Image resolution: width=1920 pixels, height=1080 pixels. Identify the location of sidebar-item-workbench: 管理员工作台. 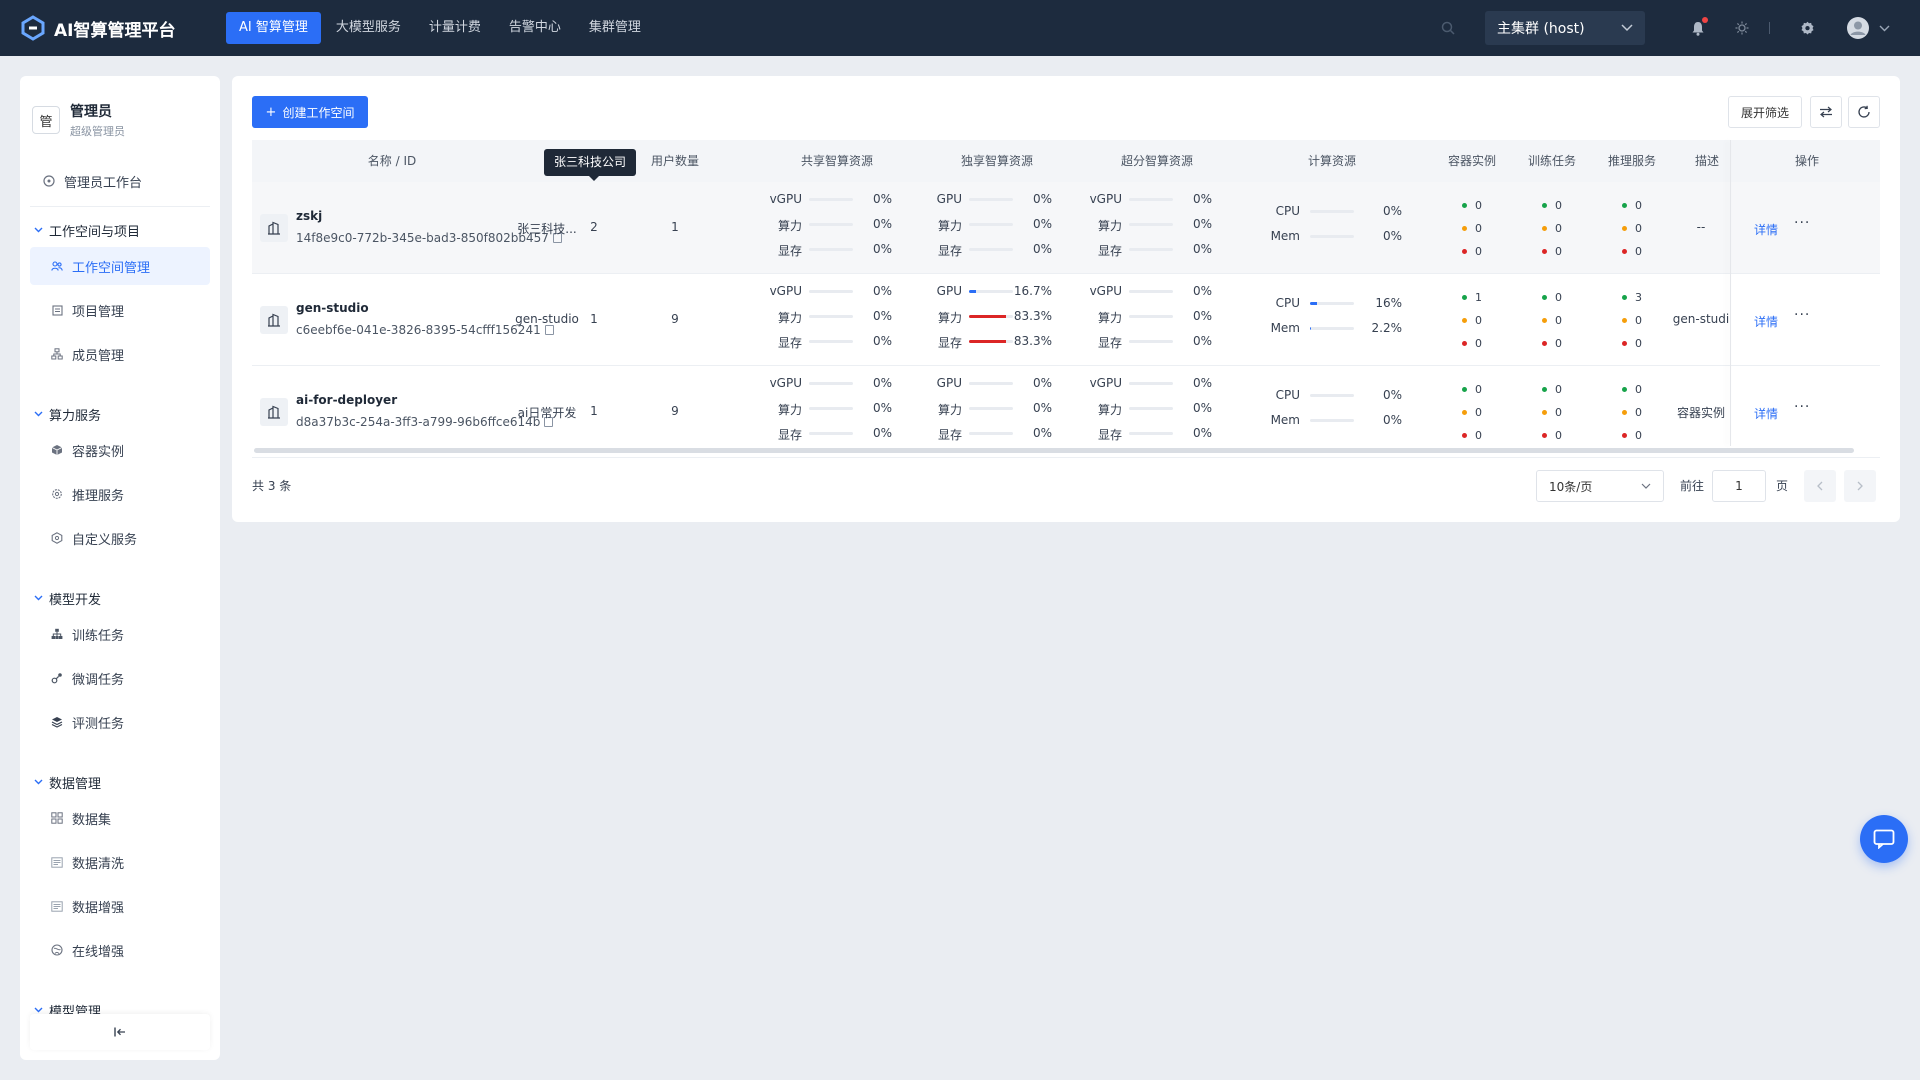
(120, 181).